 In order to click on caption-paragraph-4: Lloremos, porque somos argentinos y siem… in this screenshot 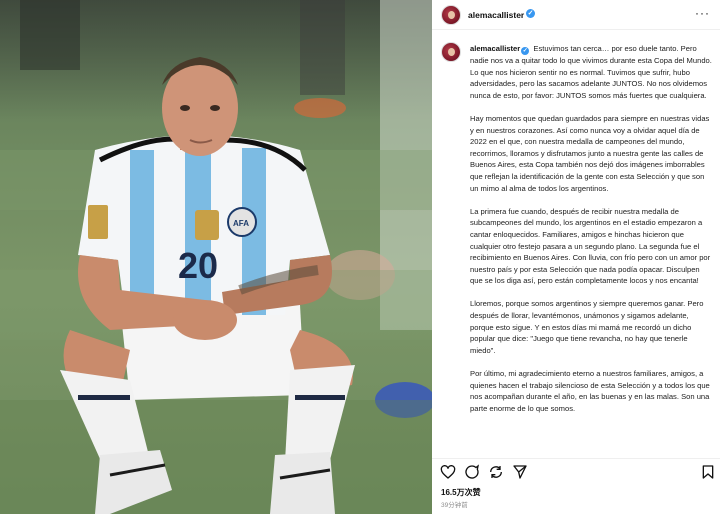, I will do `click(587, 327)`.